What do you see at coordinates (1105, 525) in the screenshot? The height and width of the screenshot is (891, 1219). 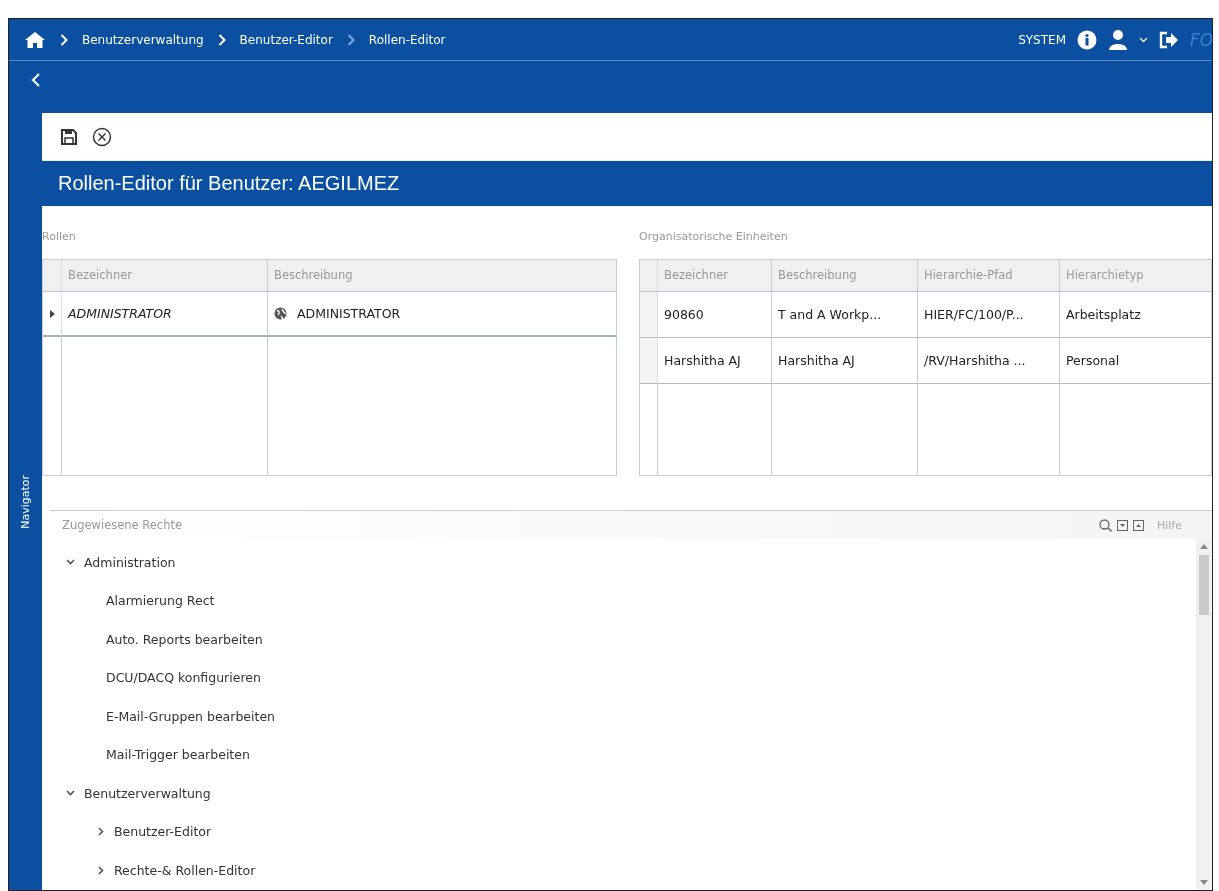 I see `search-icon` at bounding box center [1105, 525].